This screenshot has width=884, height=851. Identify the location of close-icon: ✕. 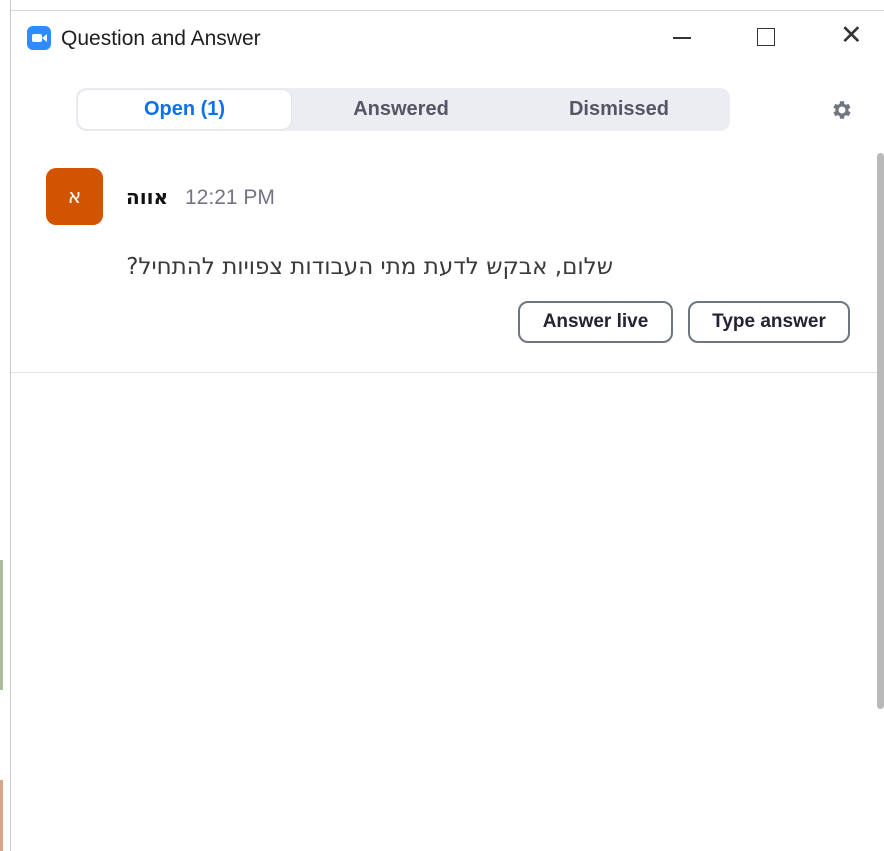
(851, 35).